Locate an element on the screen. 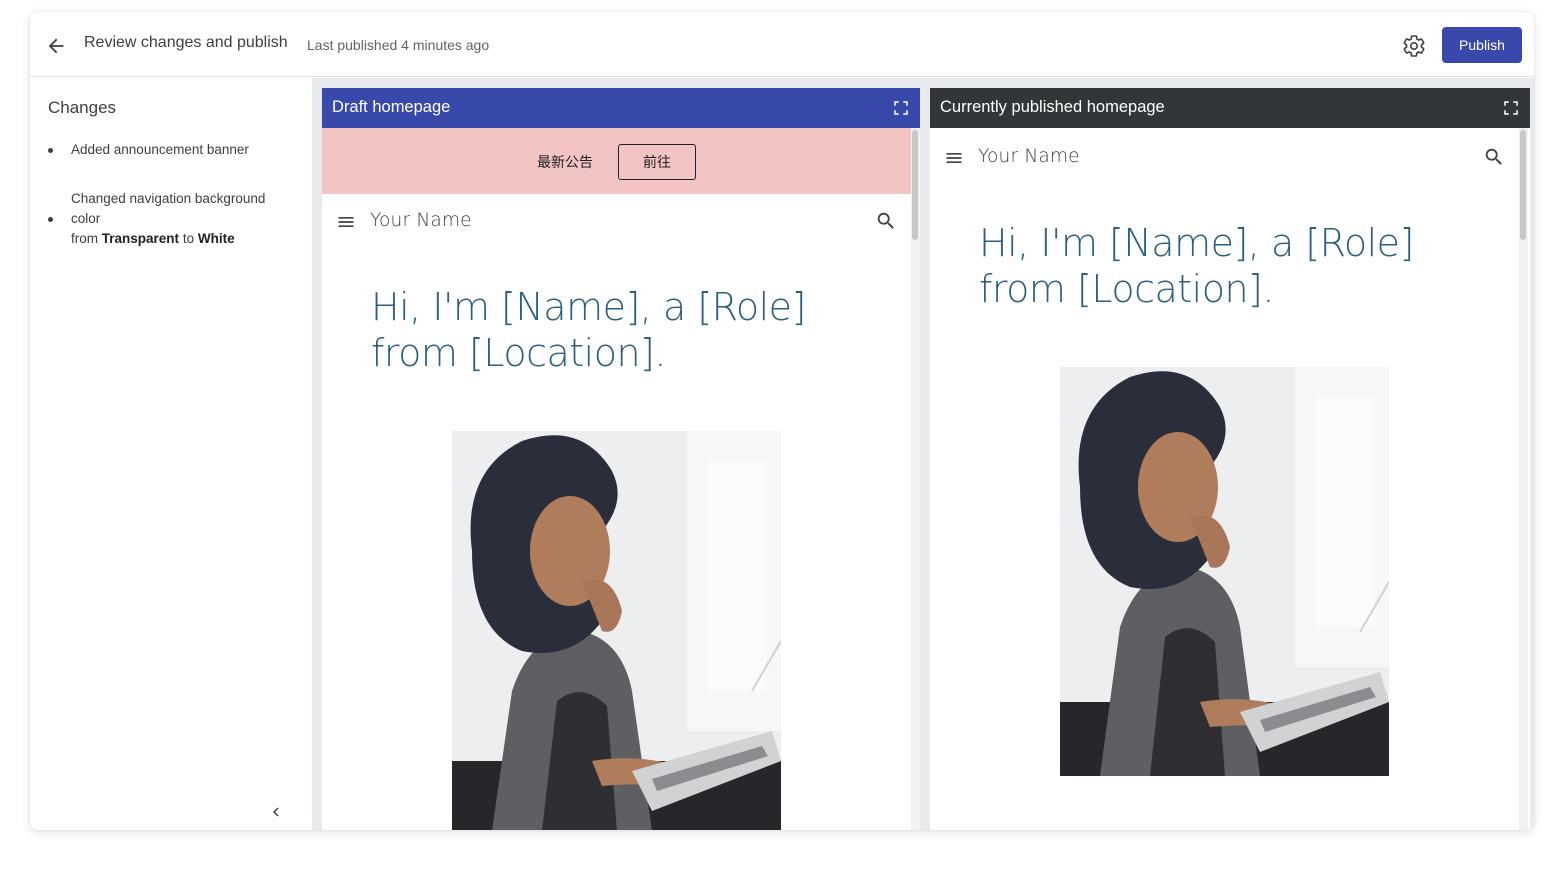 This screenshot has width=1564, height=876. published-pane-title: Currently published homepage is located at coordinates (1052, 107).